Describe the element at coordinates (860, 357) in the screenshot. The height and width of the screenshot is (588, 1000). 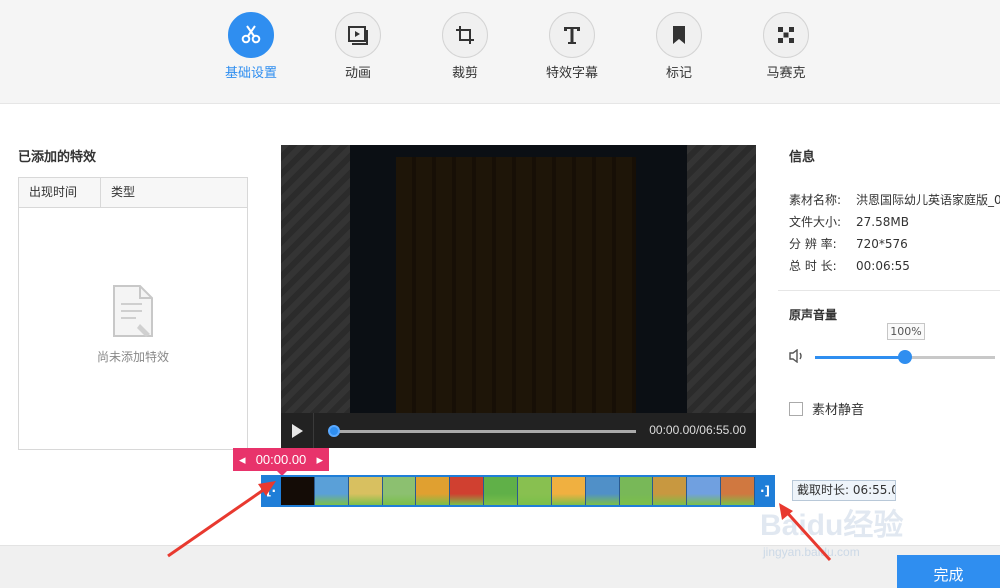
I see `volume-slider-fill` at that location.